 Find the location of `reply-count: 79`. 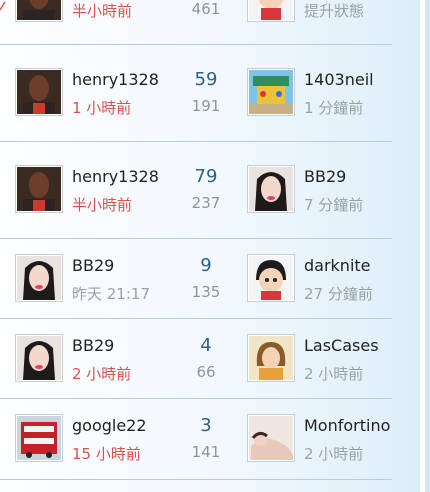

reply-count: 79 is located at coordinates (206, 176).